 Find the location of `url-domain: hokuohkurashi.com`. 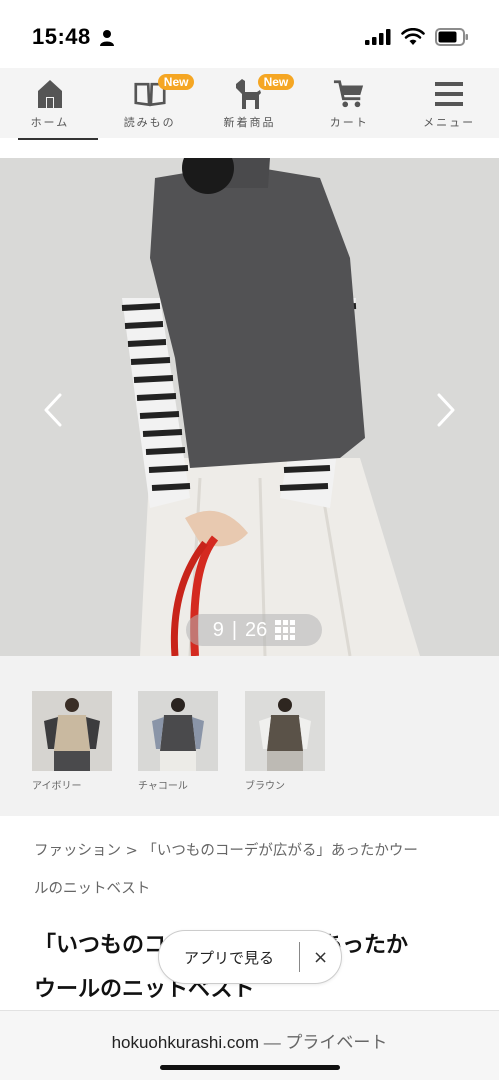

url-domain: hokuohkurashi.com is located at coordinates (185, 1042).